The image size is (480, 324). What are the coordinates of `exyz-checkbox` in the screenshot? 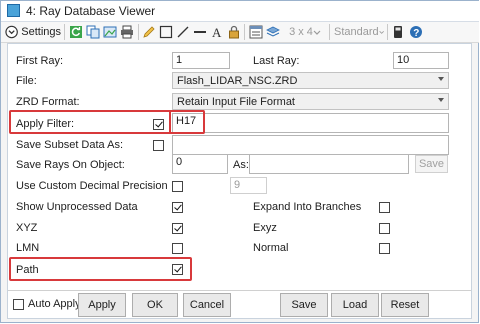 It's located at (384, 228).